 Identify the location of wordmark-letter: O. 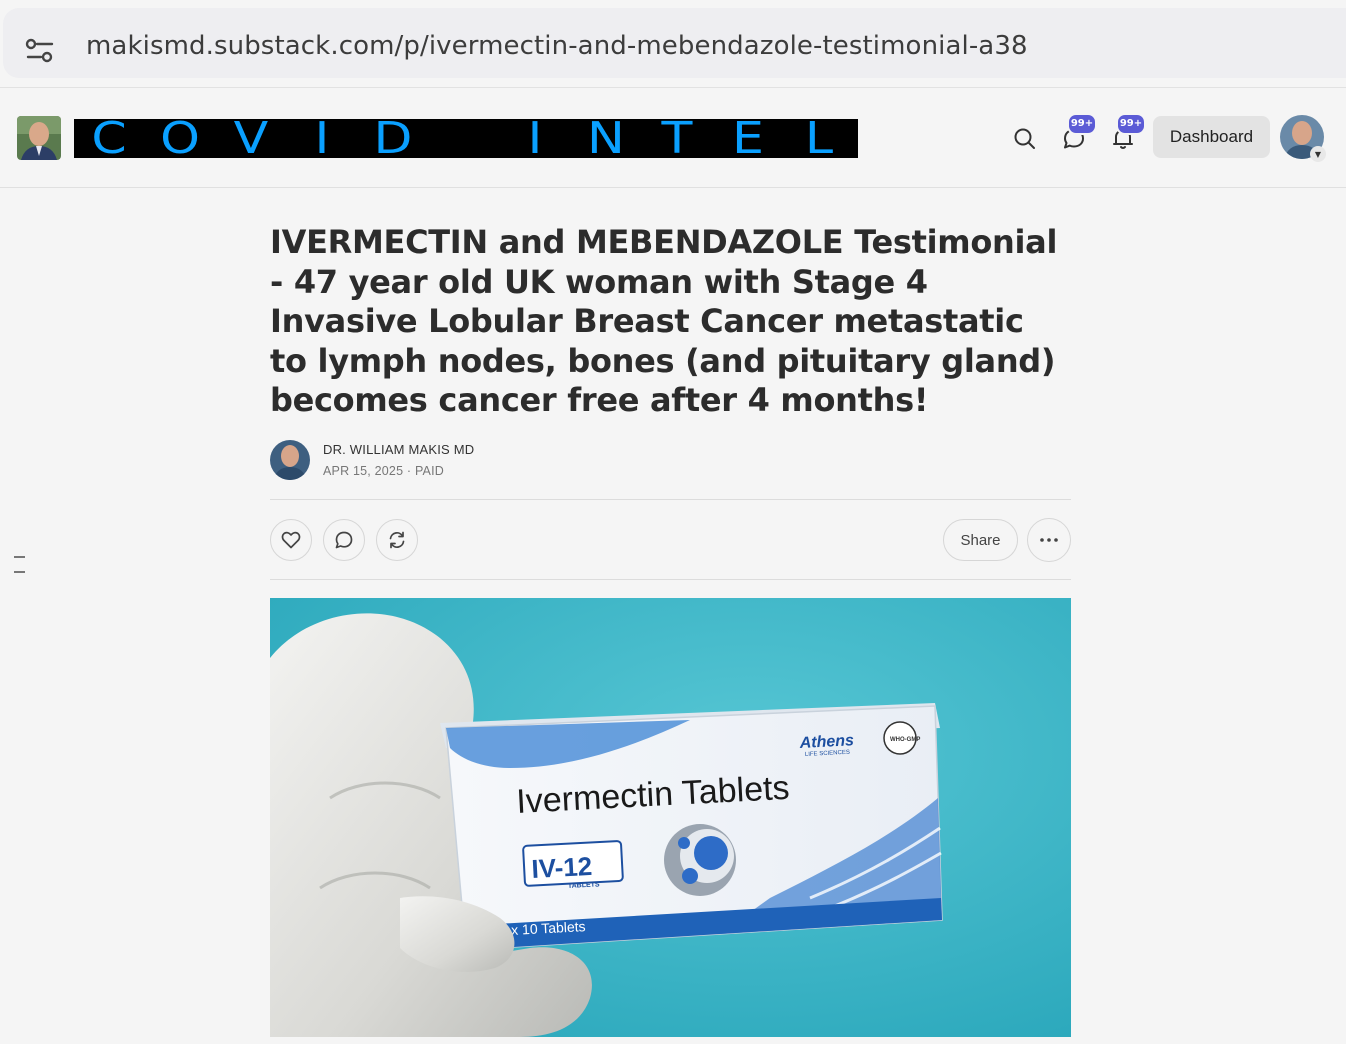
(180, 138).